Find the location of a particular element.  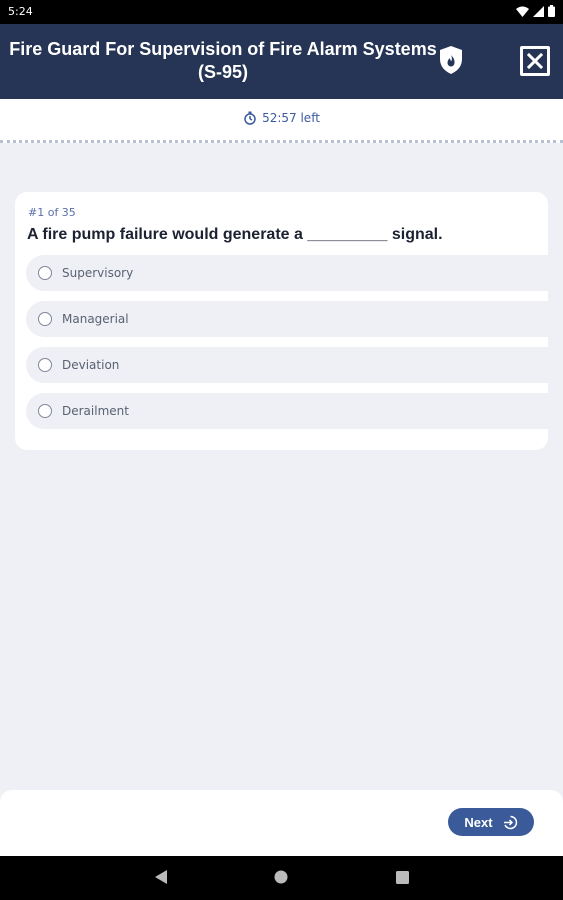

answer-option-2: Managerial is located at coordinates (287, 319).